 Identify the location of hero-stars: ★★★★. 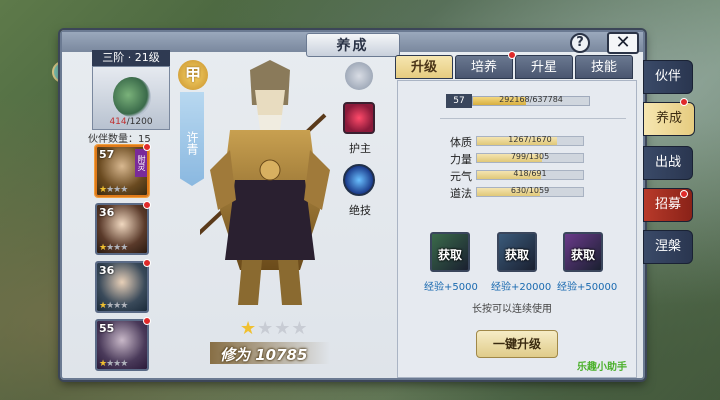
(274, 328).